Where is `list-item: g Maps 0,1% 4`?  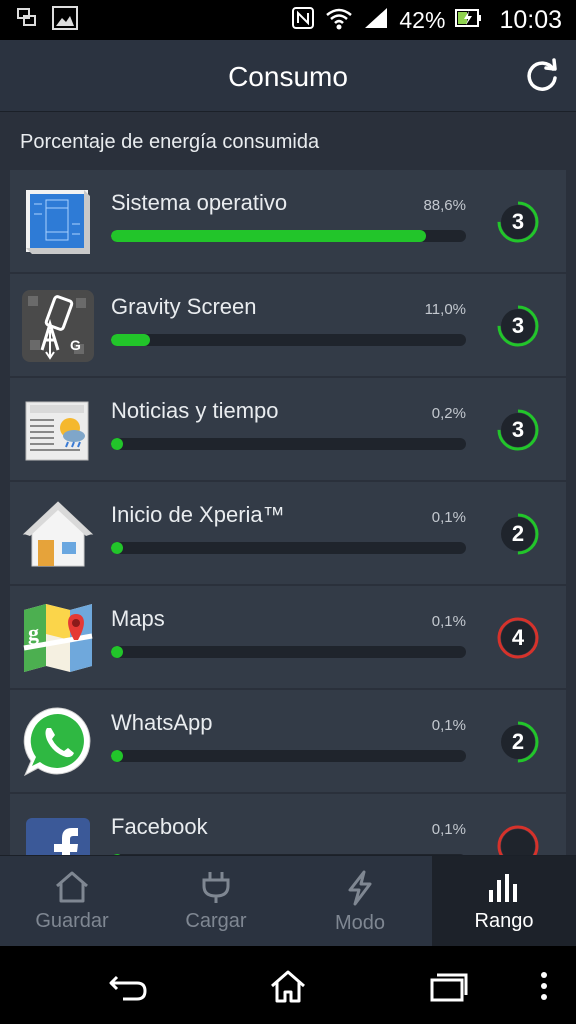 list-item: g Maps 0,1% 4 is located at coordinates (288, 638).